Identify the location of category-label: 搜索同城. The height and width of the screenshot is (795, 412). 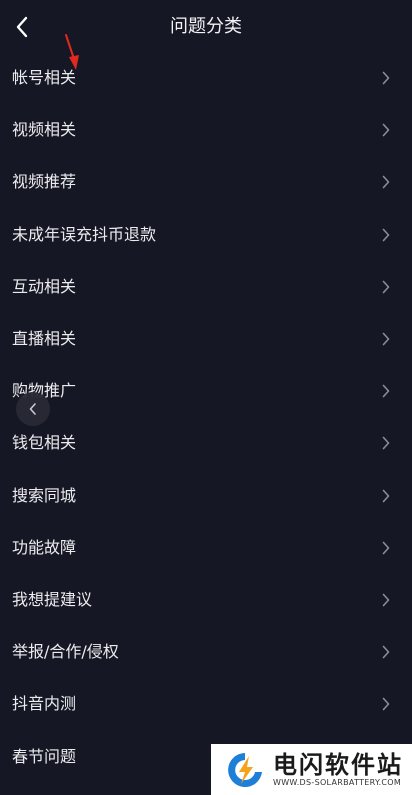
(44, 495).